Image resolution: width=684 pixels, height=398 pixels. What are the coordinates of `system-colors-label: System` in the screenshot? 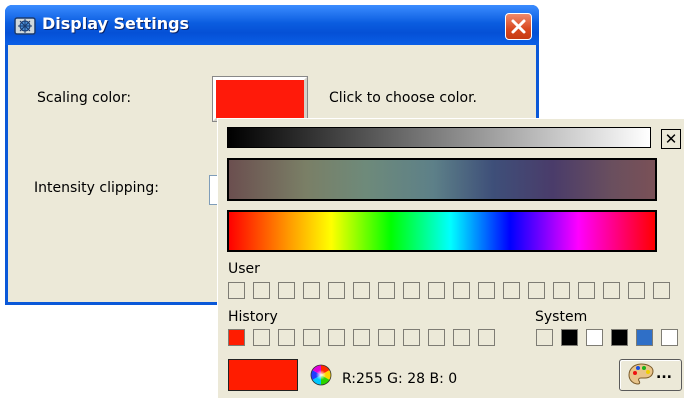 It's located at (561, 317).